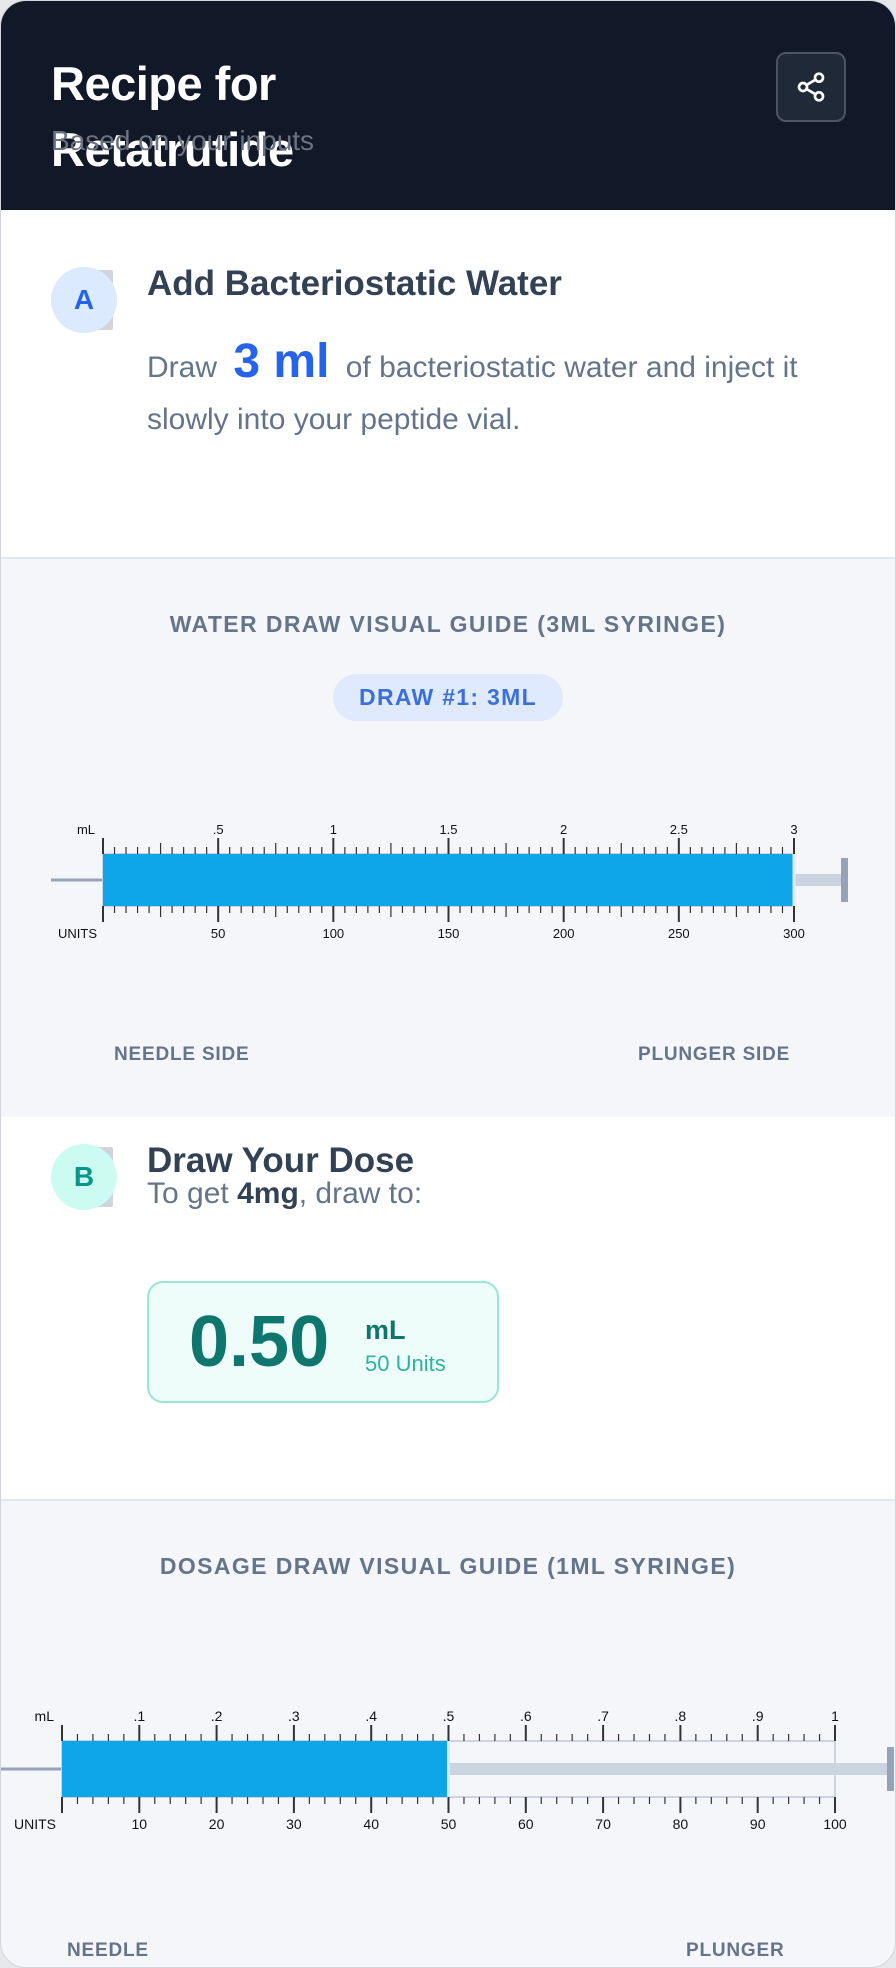 The image size is (896, 1968). Describe the element at coordinates (448, 1566) in the screenshot. I see `dosage-guide-title: DOSAGE DRAW VISUAL GUIDE (1ML SYRINGE)` at that location.